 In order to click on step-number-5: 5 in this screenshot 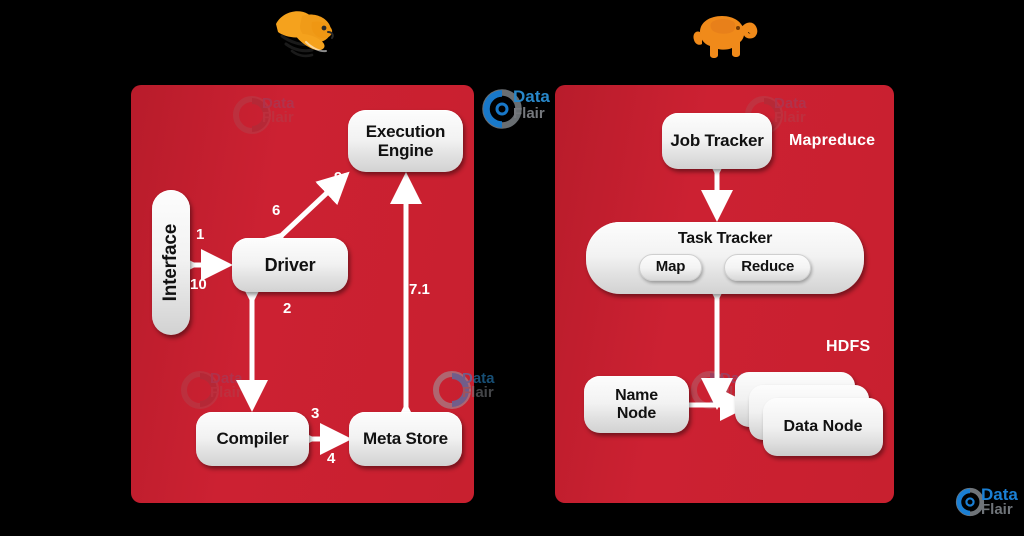, I will do `click(249, 390)`.